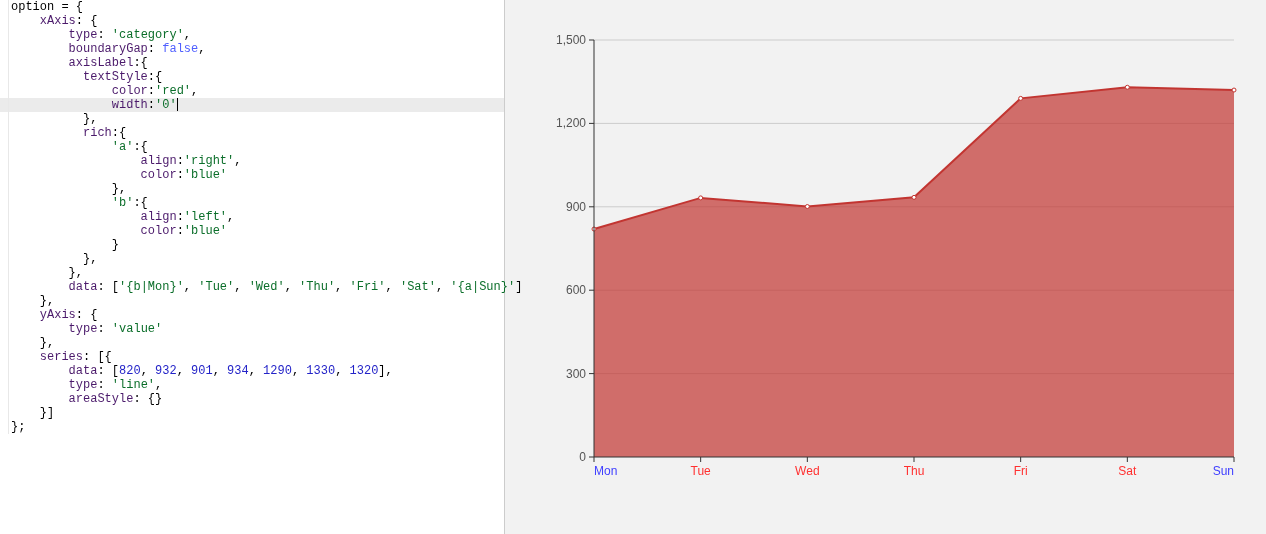 The image size is (1266, 534). What do you see at coordinates (606, 471) in the screenshot?
I see `x-tick-label: Mon` at bounding box center [606, 471].